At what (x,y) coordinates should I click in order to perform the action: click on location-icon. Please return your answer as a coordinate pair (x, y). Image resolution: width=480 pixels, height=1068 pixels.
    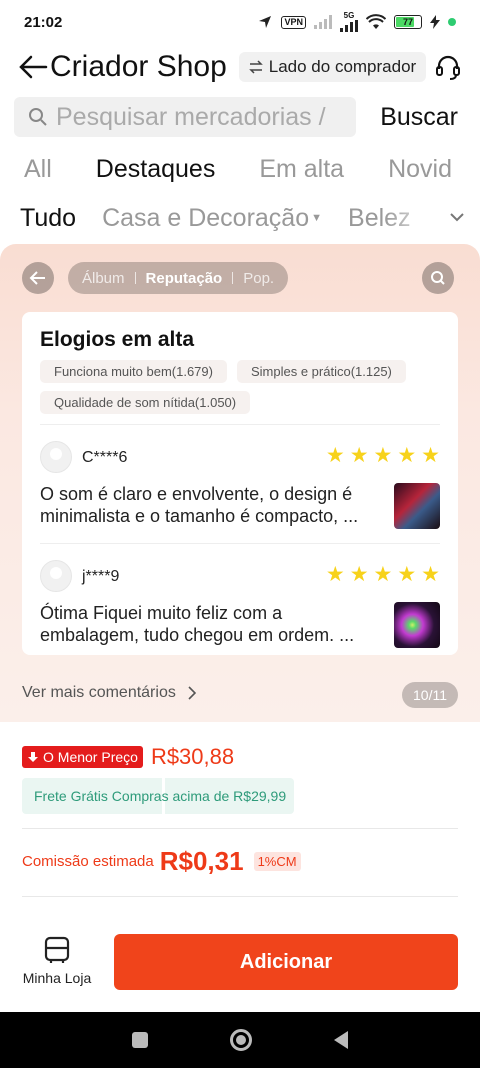
    Looking at the image, I should click on (265, 22).